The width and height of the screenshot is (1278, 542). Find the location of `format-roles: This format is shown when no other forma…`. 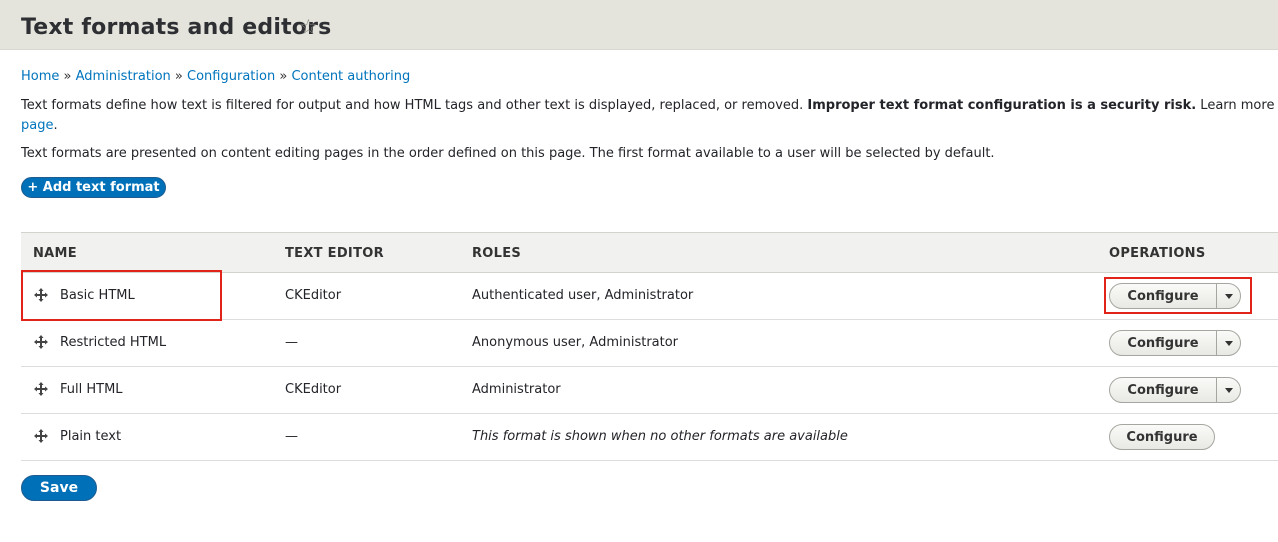

format-roles: This format is shown when no other forma… is located at coordinates (660, 436).